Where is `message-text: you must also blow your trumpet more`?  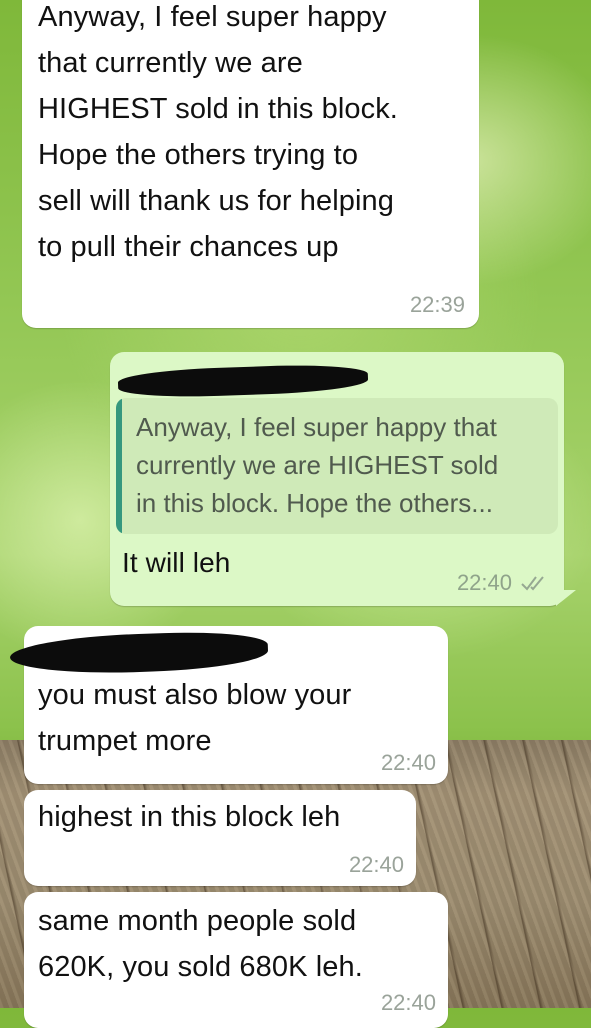
message-text: you must also blow your trumpet more is located at coordinates (195, 718).